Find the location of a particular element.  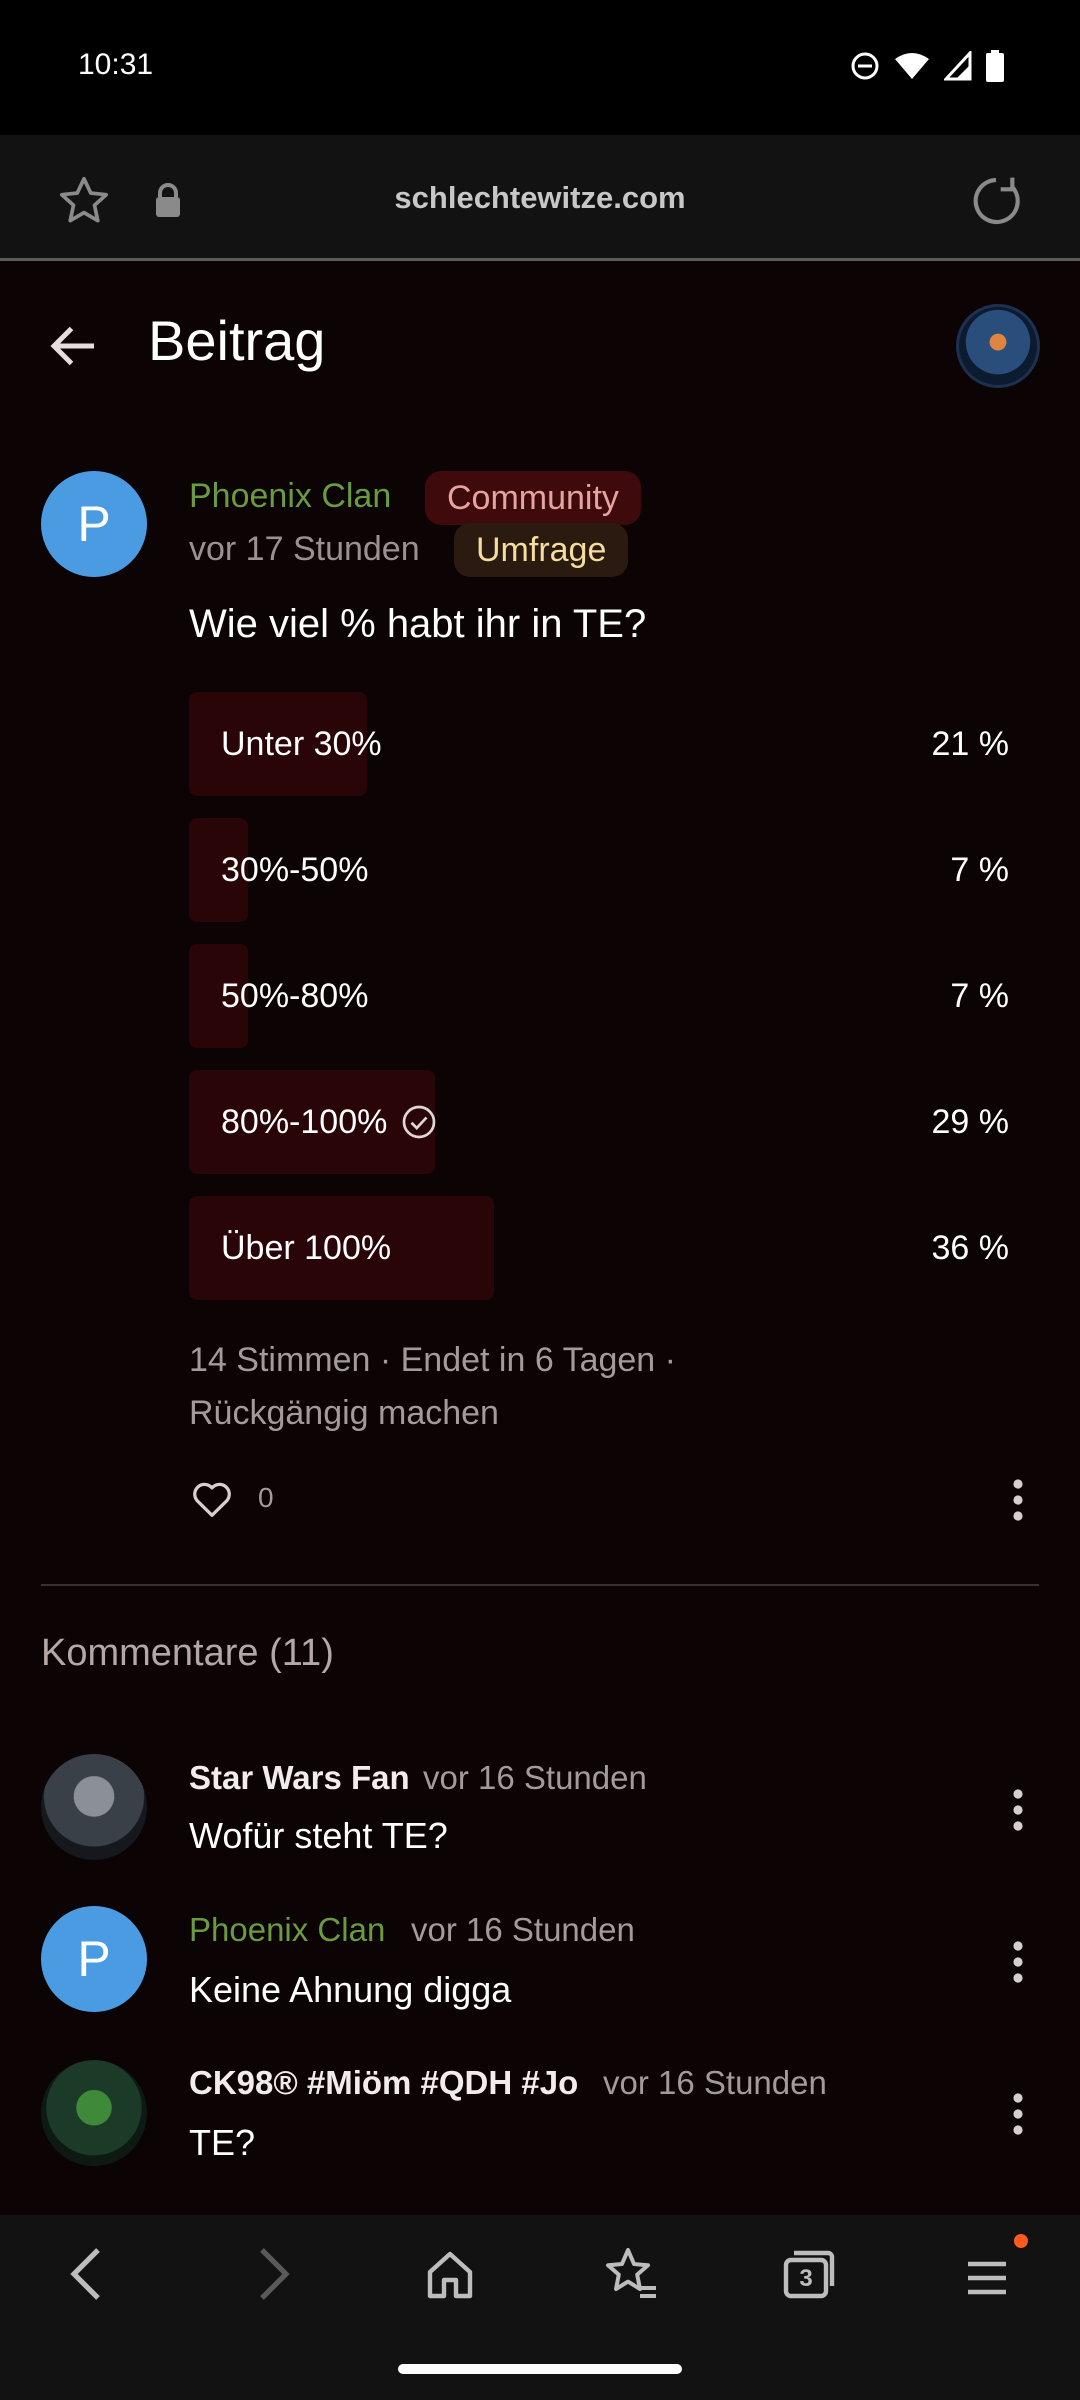

poll-option: Unter 30% 21 % is located at coordinates (599, 744).